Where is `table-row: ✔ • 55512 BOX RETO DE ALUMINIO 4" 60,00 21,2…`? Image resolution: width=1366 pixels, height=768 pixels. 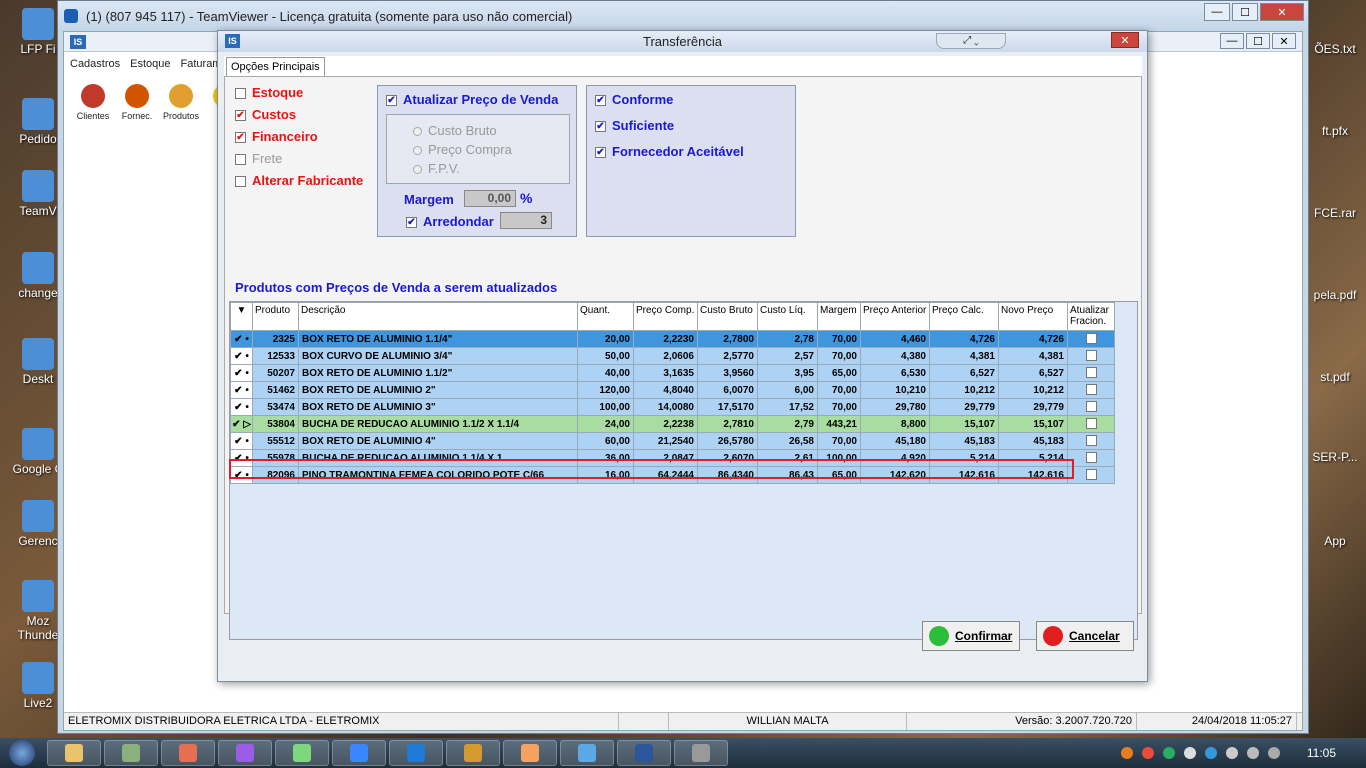 table-row: ✔ • 55512 BOX RETO DE ALUMINIO 4" 60,00 21,2… is located at coordinates (672, 441).